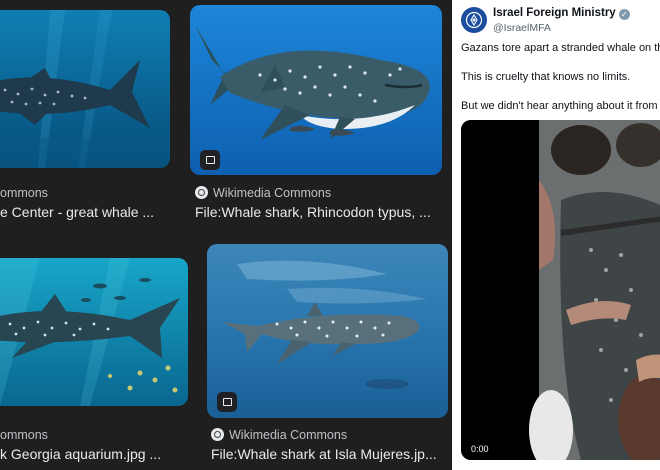 The width and height of the screenshot is (660, 470). I want to click on account-name: Israel Foreign Ministry ✓, so click(561, 13).